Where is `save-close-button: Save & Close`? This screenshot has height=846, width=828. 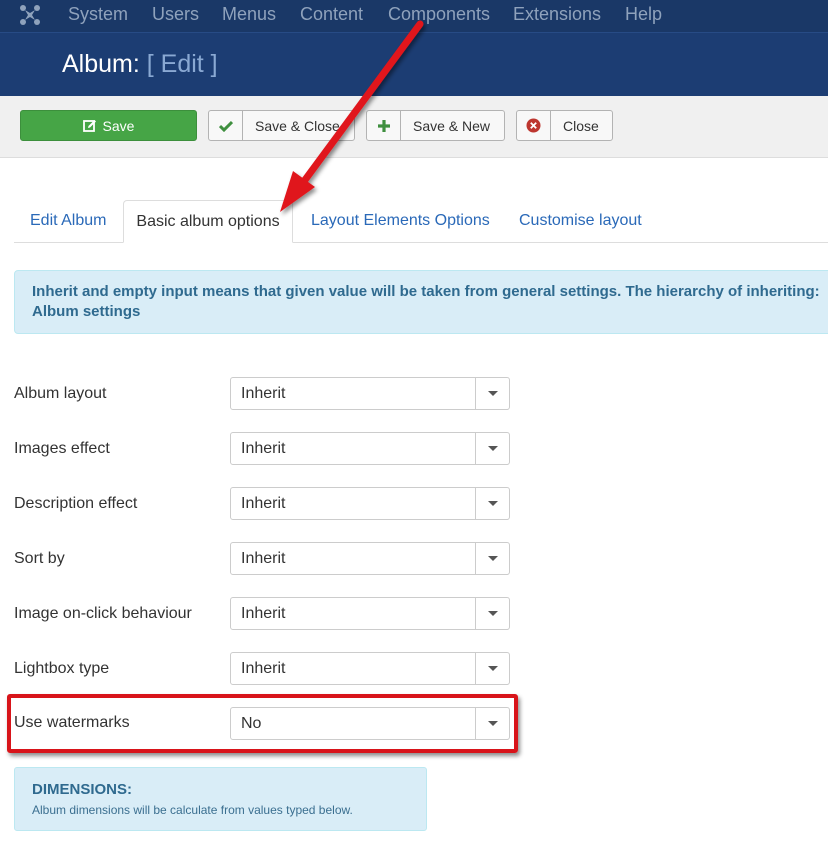
save-close-button: Save & Close is located at coordinates (281, 125).